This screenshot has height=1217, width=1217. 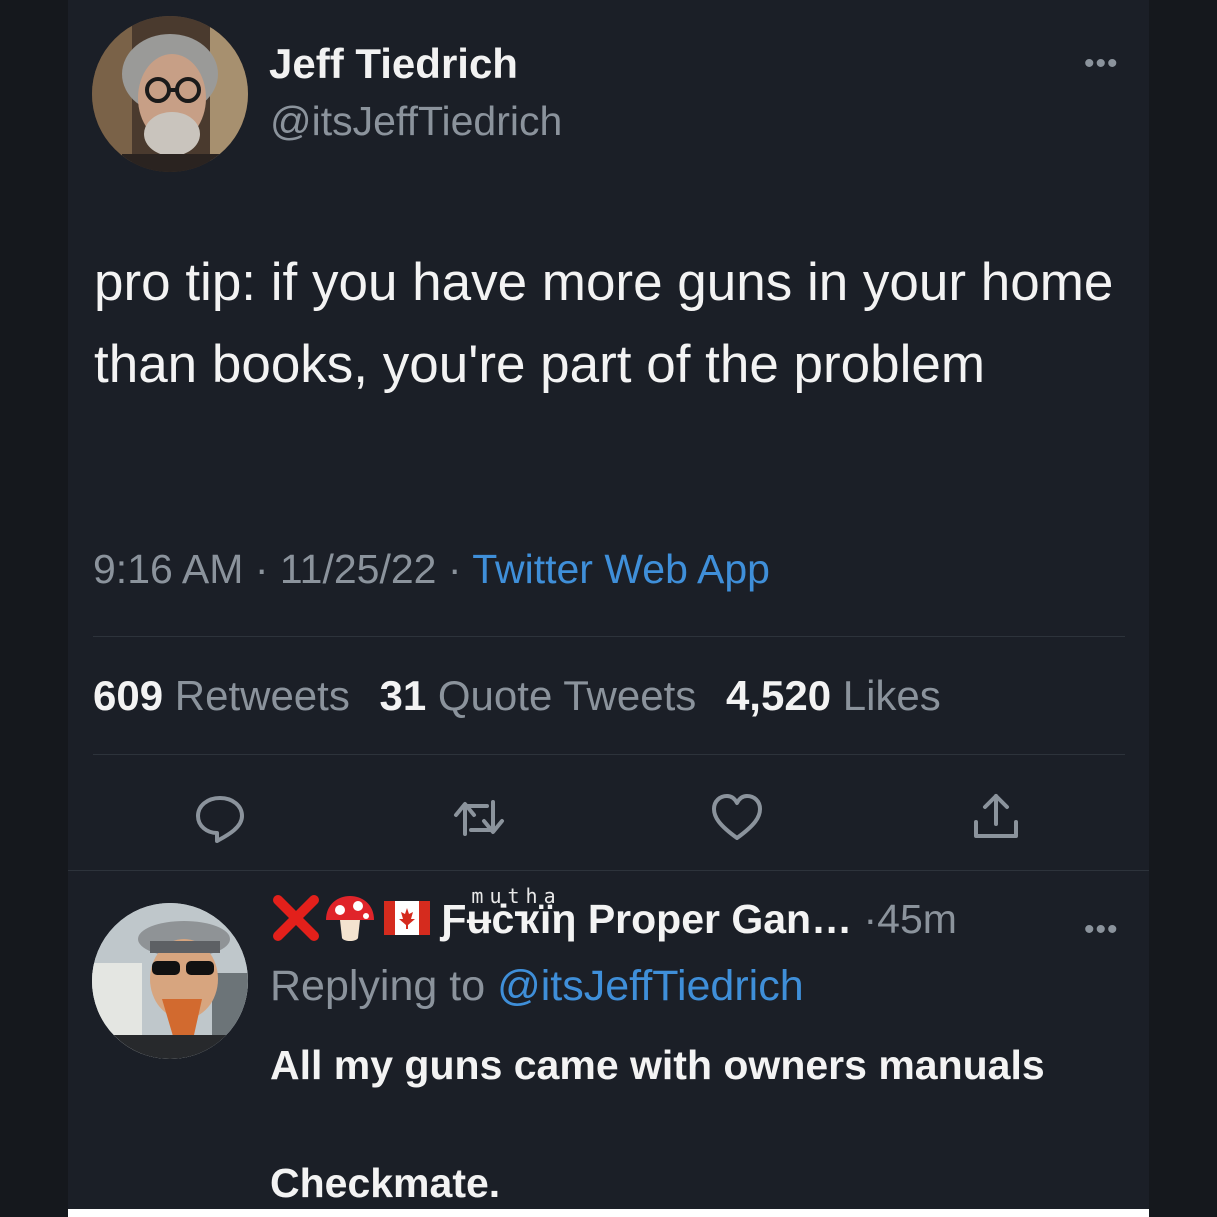 I want to click on reply-button, so click(x=220, y=818).